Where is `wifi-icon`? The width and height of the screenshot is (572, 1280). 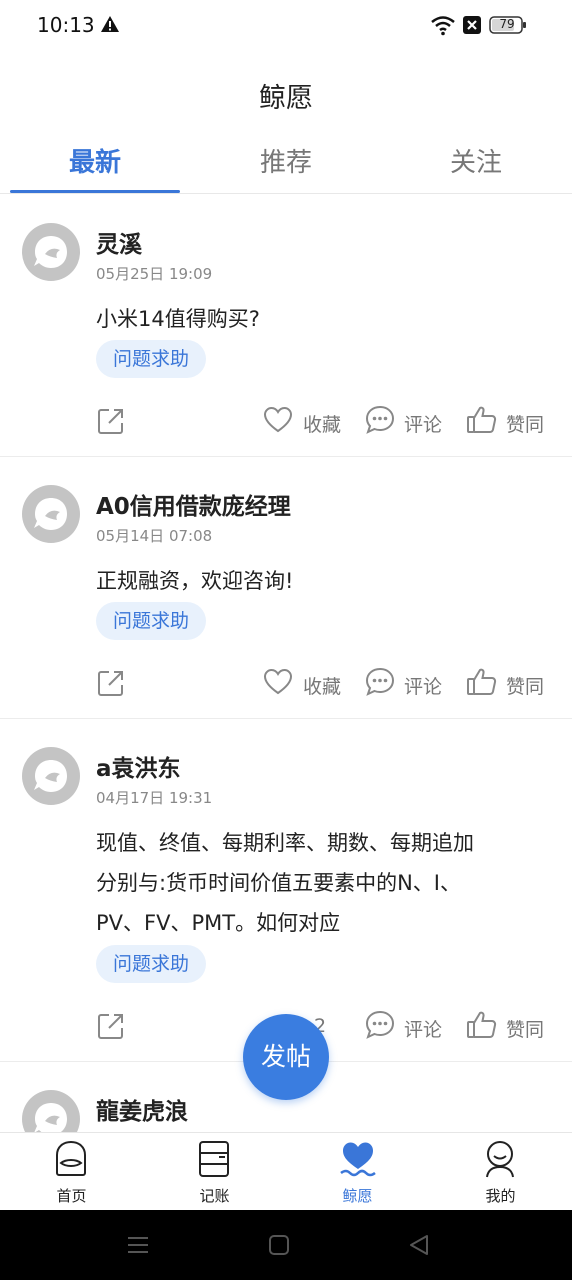
wifi-icon is located at coordinates (443, 26).